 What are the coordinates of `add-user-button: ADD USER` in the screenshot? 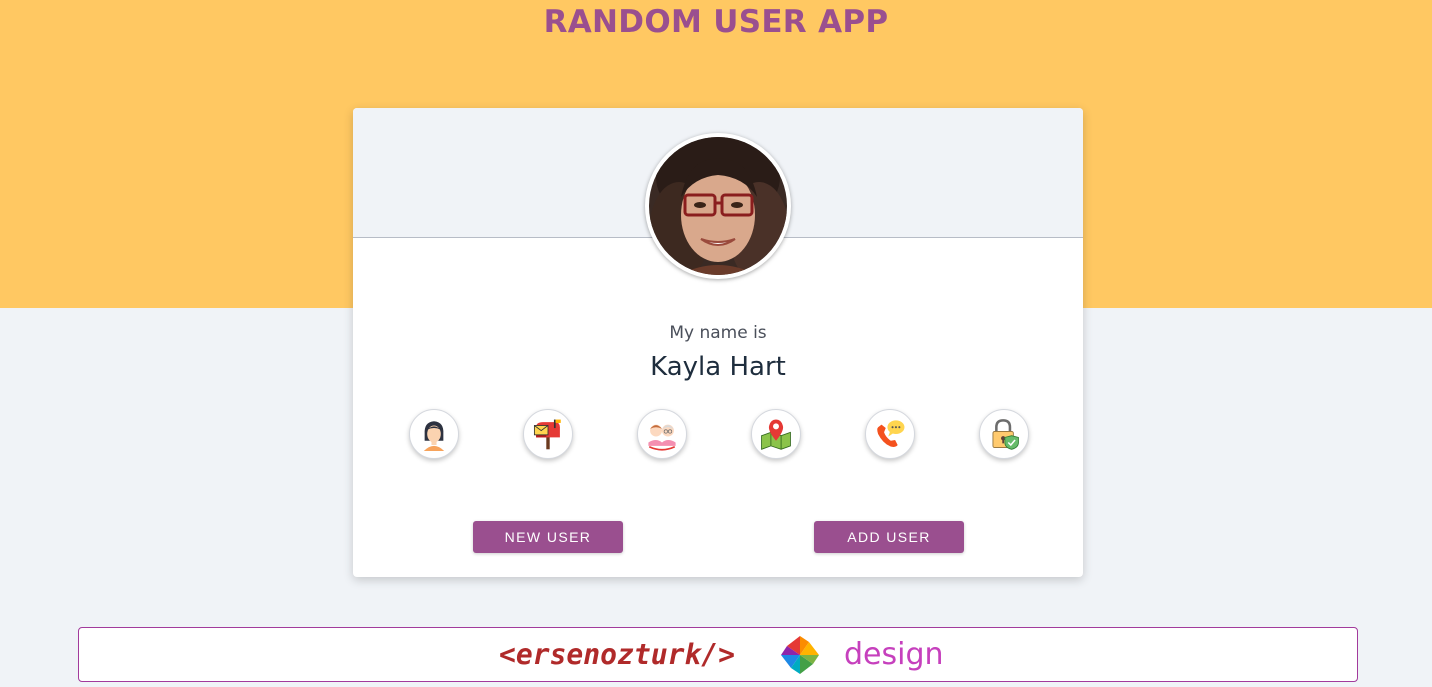 It's located at (889, 537).